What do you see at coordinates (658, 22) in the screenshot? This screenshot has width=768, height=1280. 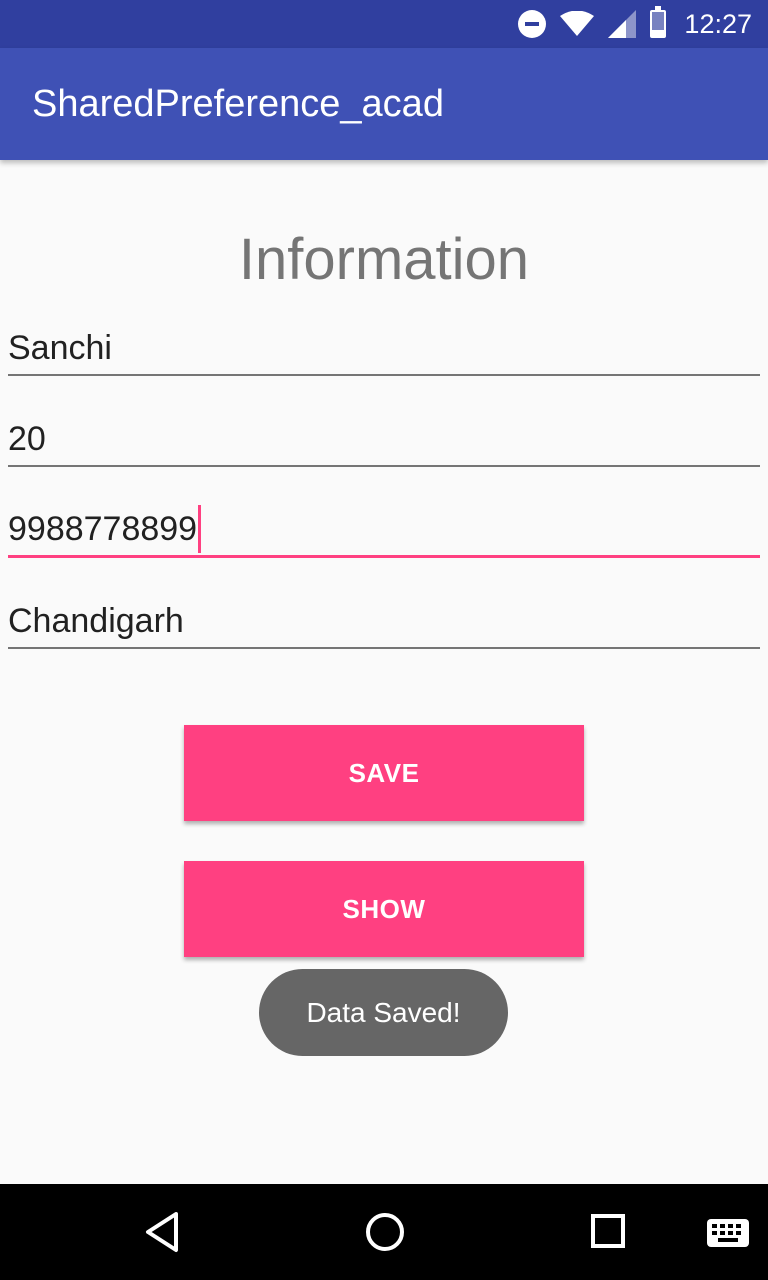 I see `battery-icon` at bounding box center [658, 22].